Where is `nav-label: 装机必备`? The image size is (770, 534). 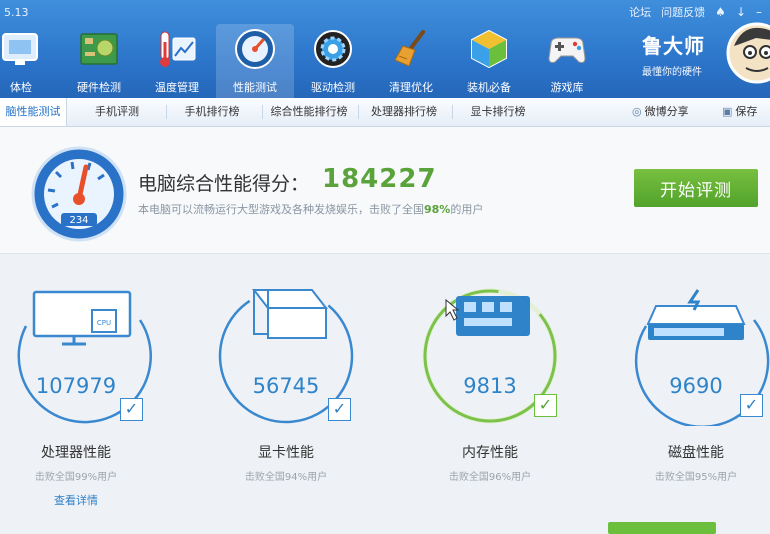
nav-label: 装机必备 is located at coordinates (489, 87).